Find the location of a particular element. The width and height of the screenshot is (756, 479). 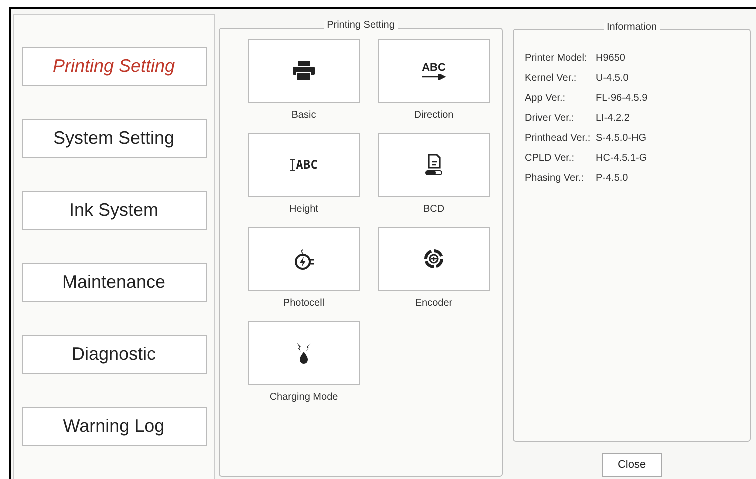

info-label: Printer Model: is located at coordinates (556, 59).